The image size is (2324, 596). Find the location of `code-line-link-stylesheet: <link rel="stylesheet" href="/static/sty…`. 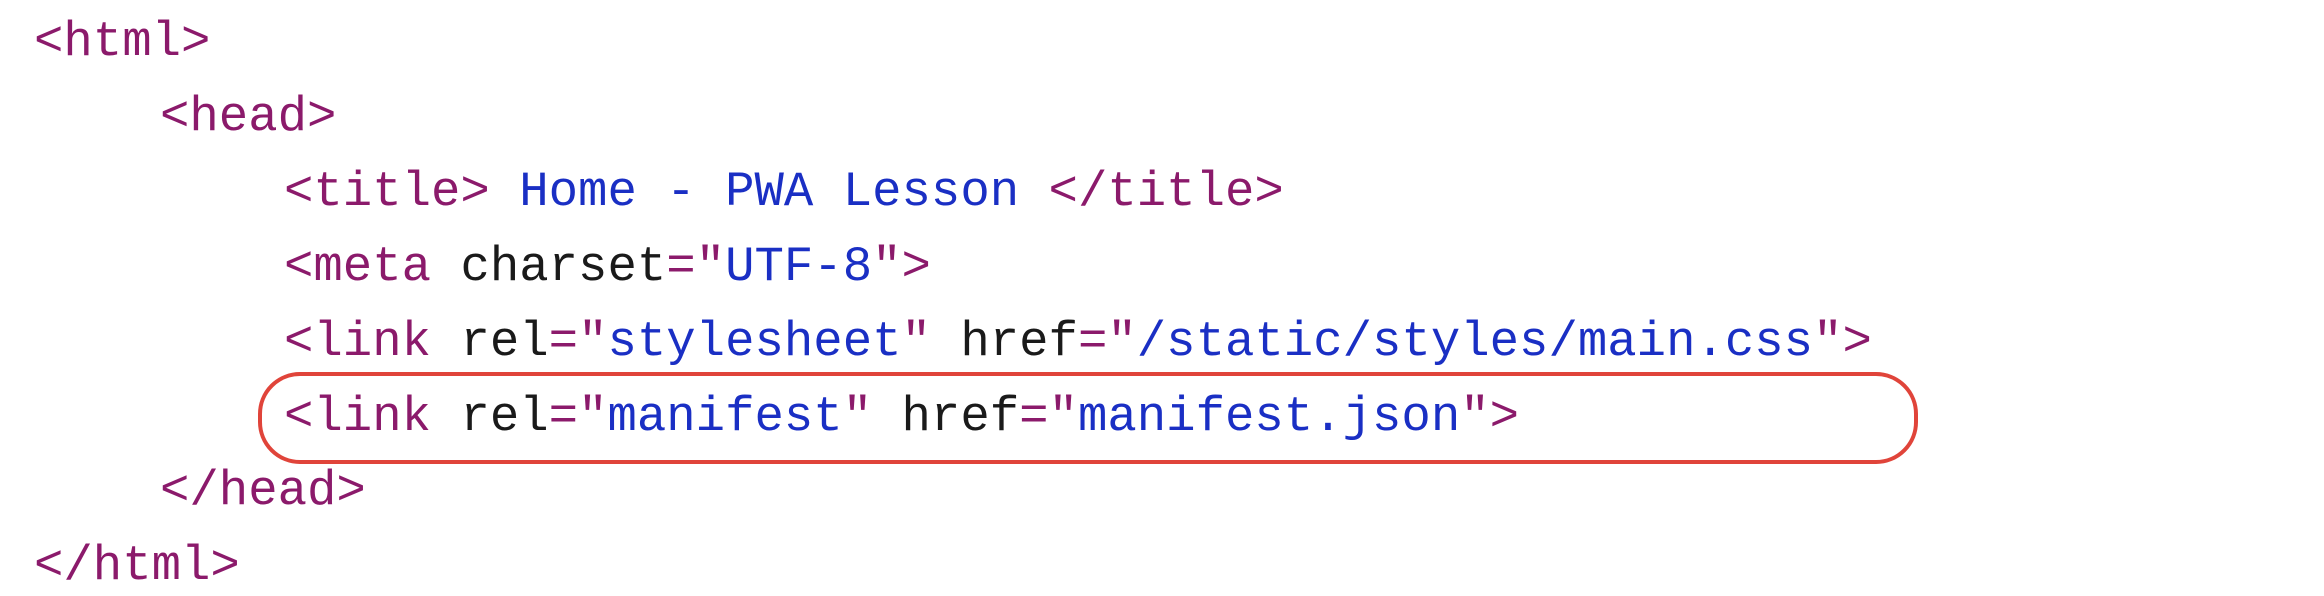

code-line-link-stylesheet: <link rel="stylesheet" href="/static/sty… is located at coordinates (1078, 342).